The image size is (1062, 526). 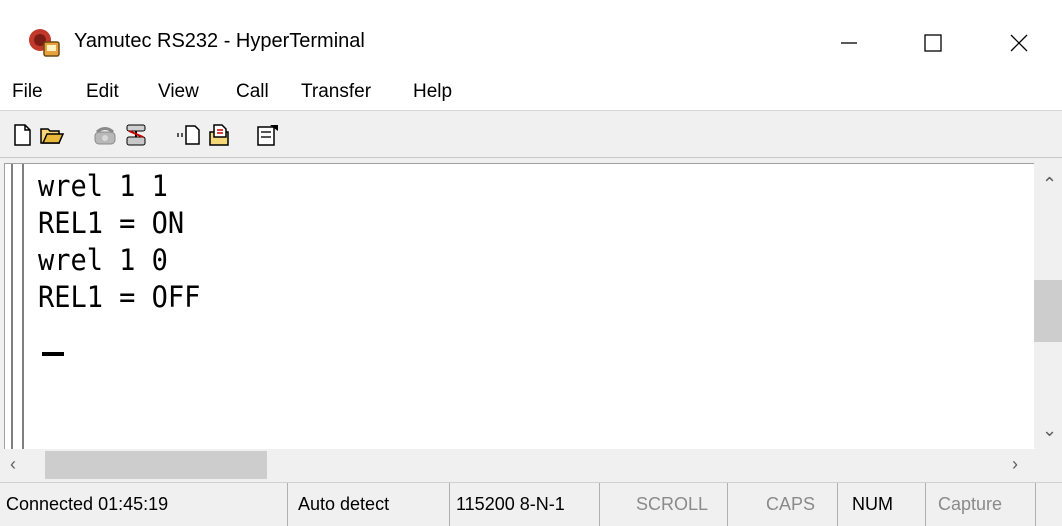 What do you see at coordinates (531, 134) in the screenshot?
I see `toolbar` at bounding box center [531, 134].